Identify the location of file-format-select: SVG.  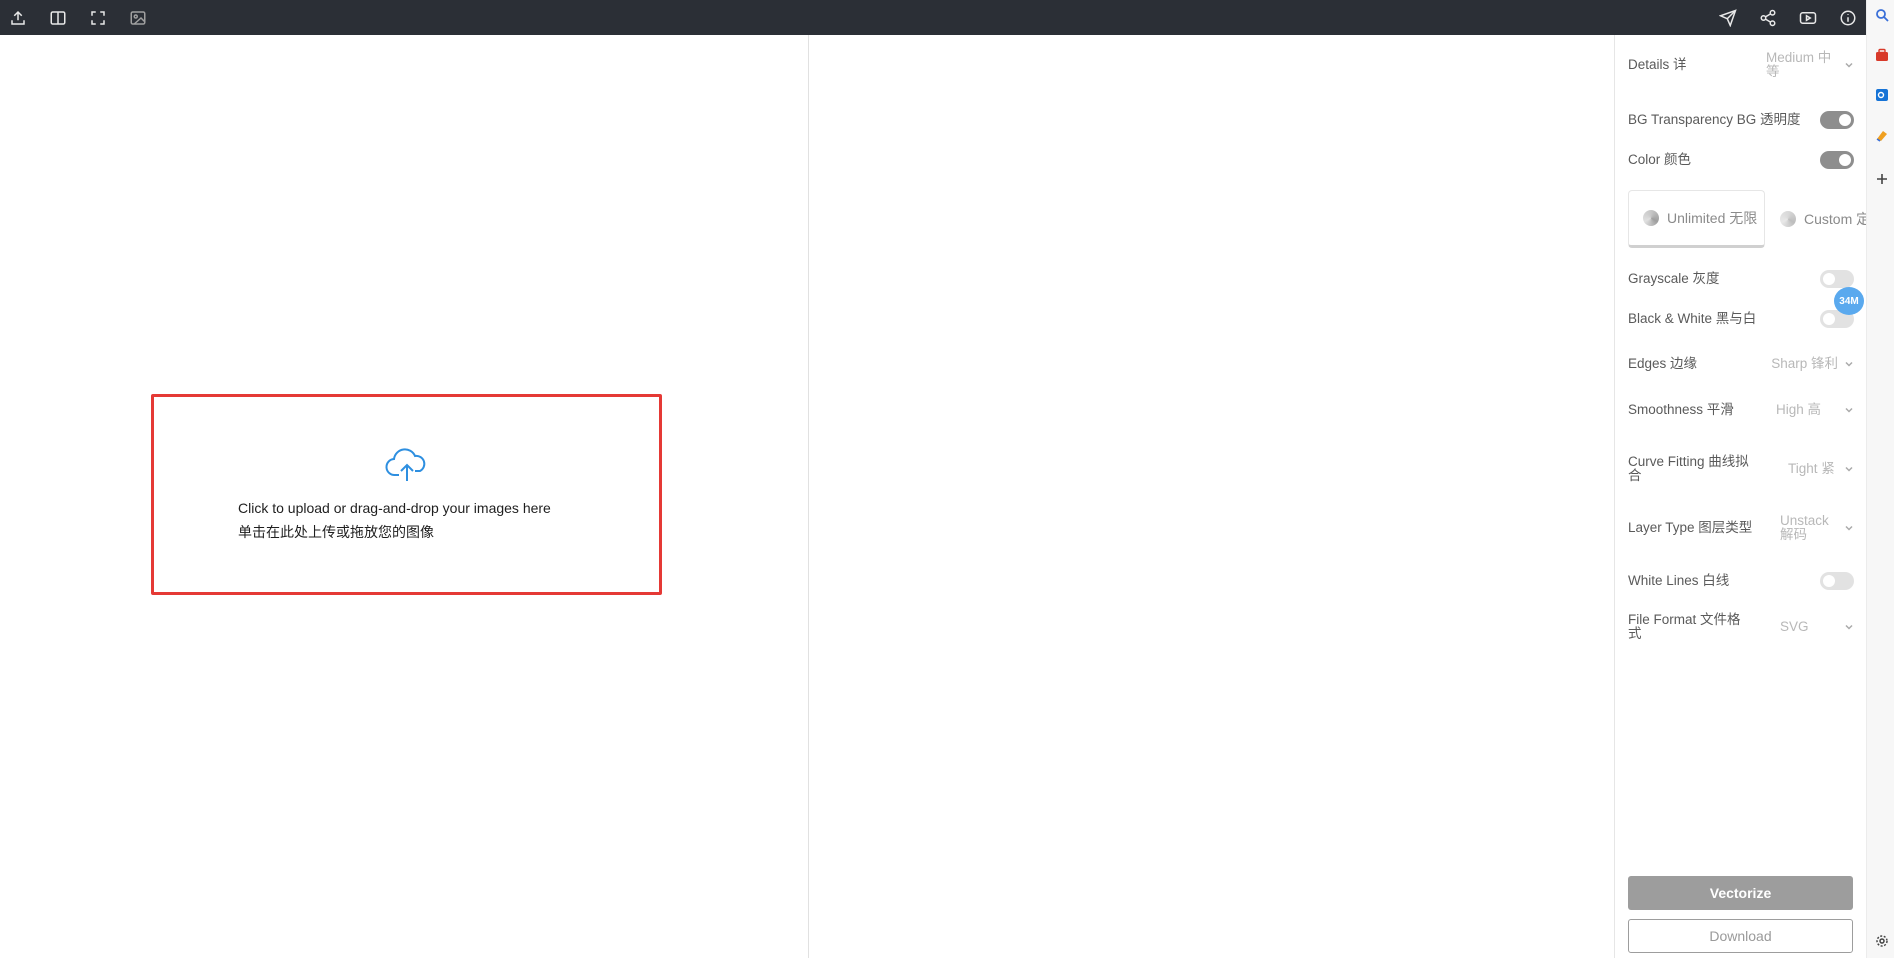
(1817, 627).